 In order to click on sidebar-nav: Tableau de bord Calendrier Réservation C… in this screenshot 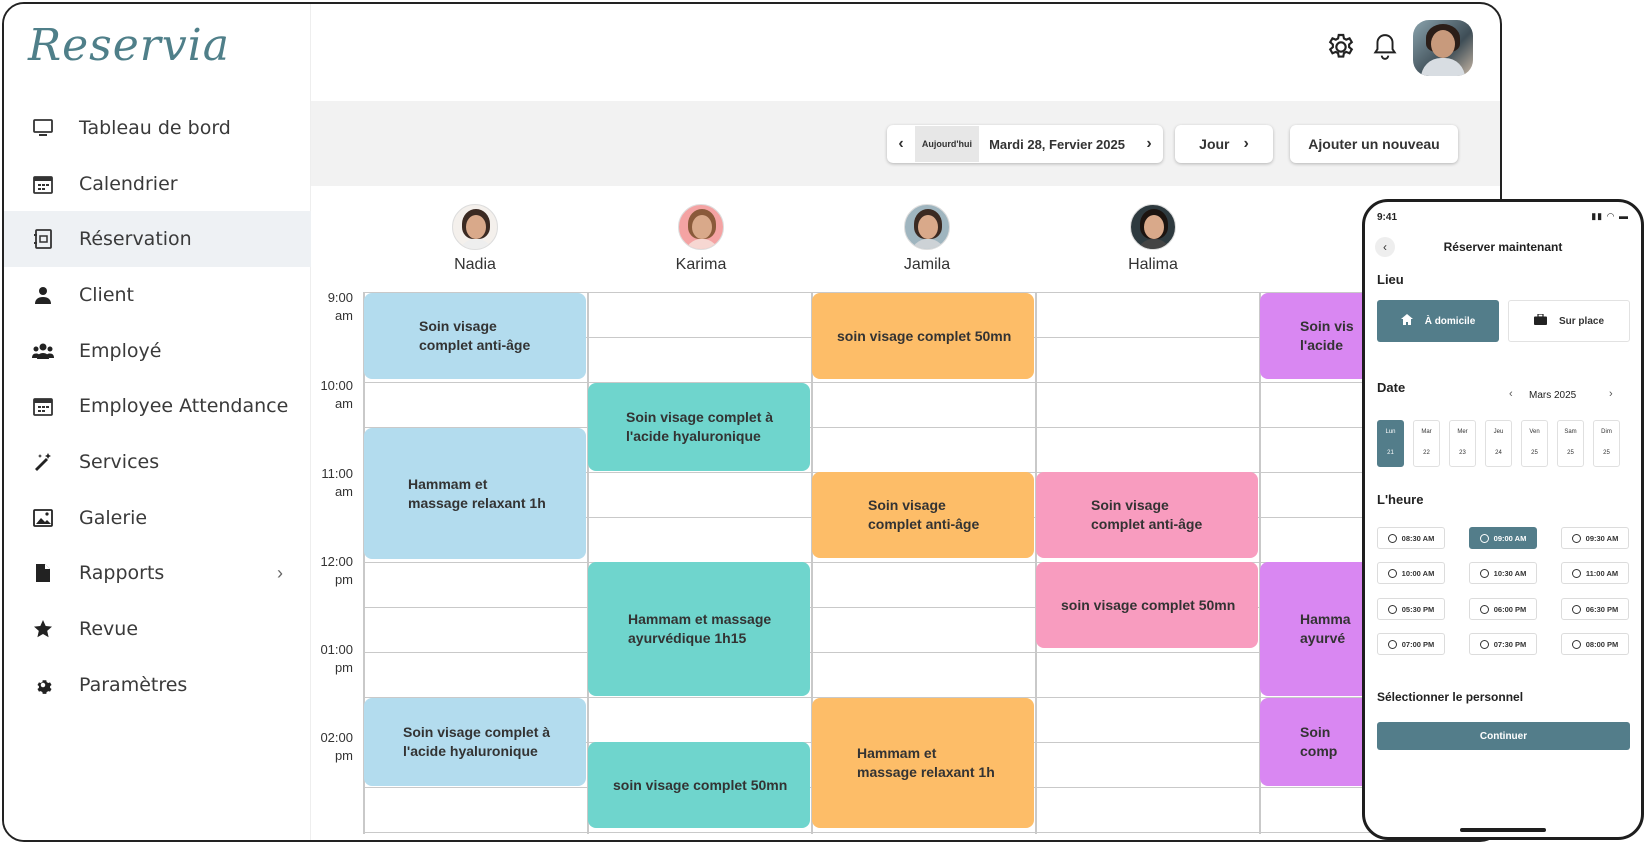, I will do `click(157, 406)`.